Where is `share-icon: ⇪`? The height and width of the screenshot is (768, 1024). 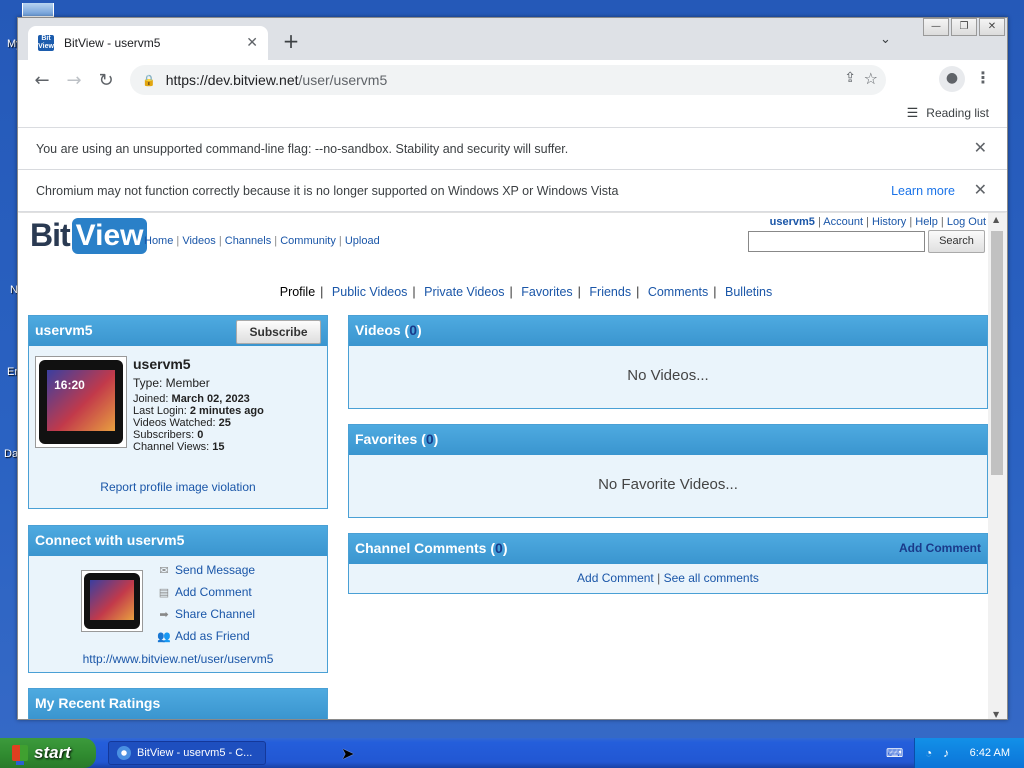
share-icon: ⇪ is located at coordinates (850, 78).